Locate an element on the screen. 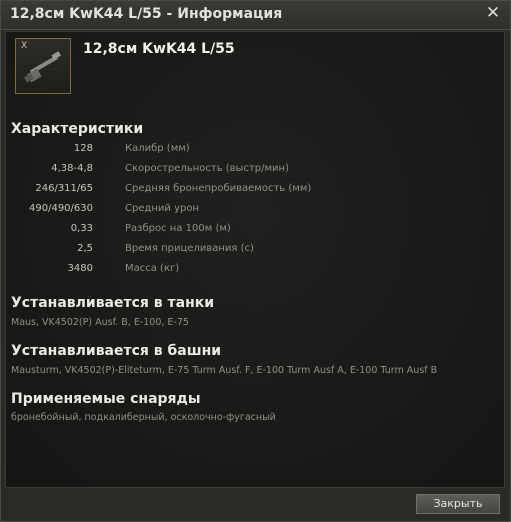 The width and height of the screenshot is (511, 522). stat-row: 128 Калибр (мм) is located at coordinates (246, 149).